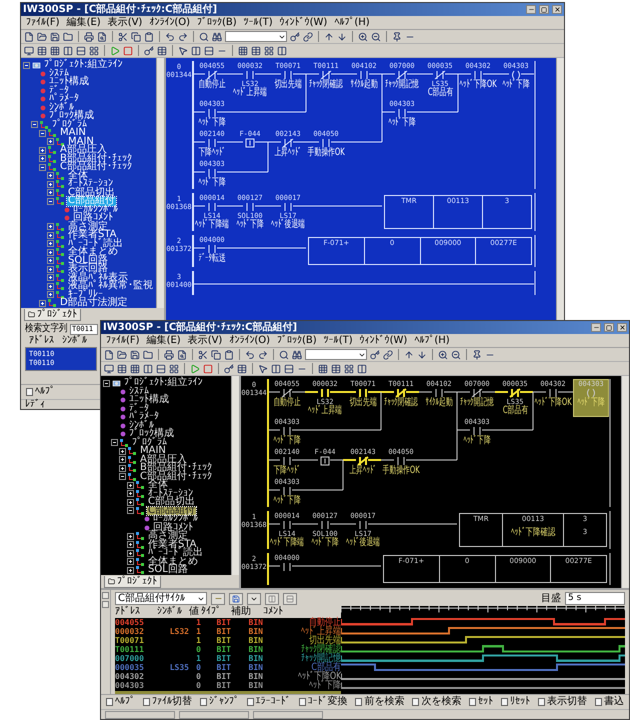  I want to click on arrow-down-icon, so click(422, 355).